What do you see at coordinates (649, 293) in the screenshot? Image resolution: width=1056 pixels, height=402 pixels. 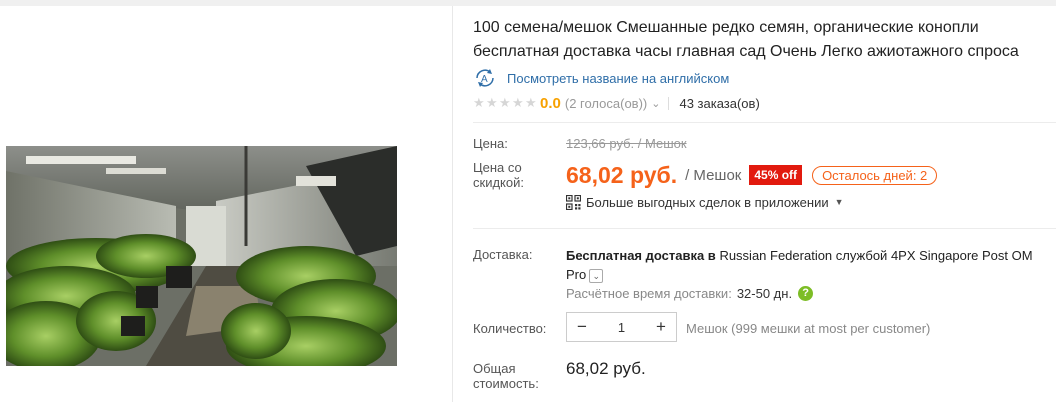 I see `delivery-time-label: Расчётное время доставки:` at bounding box center [649, 293].